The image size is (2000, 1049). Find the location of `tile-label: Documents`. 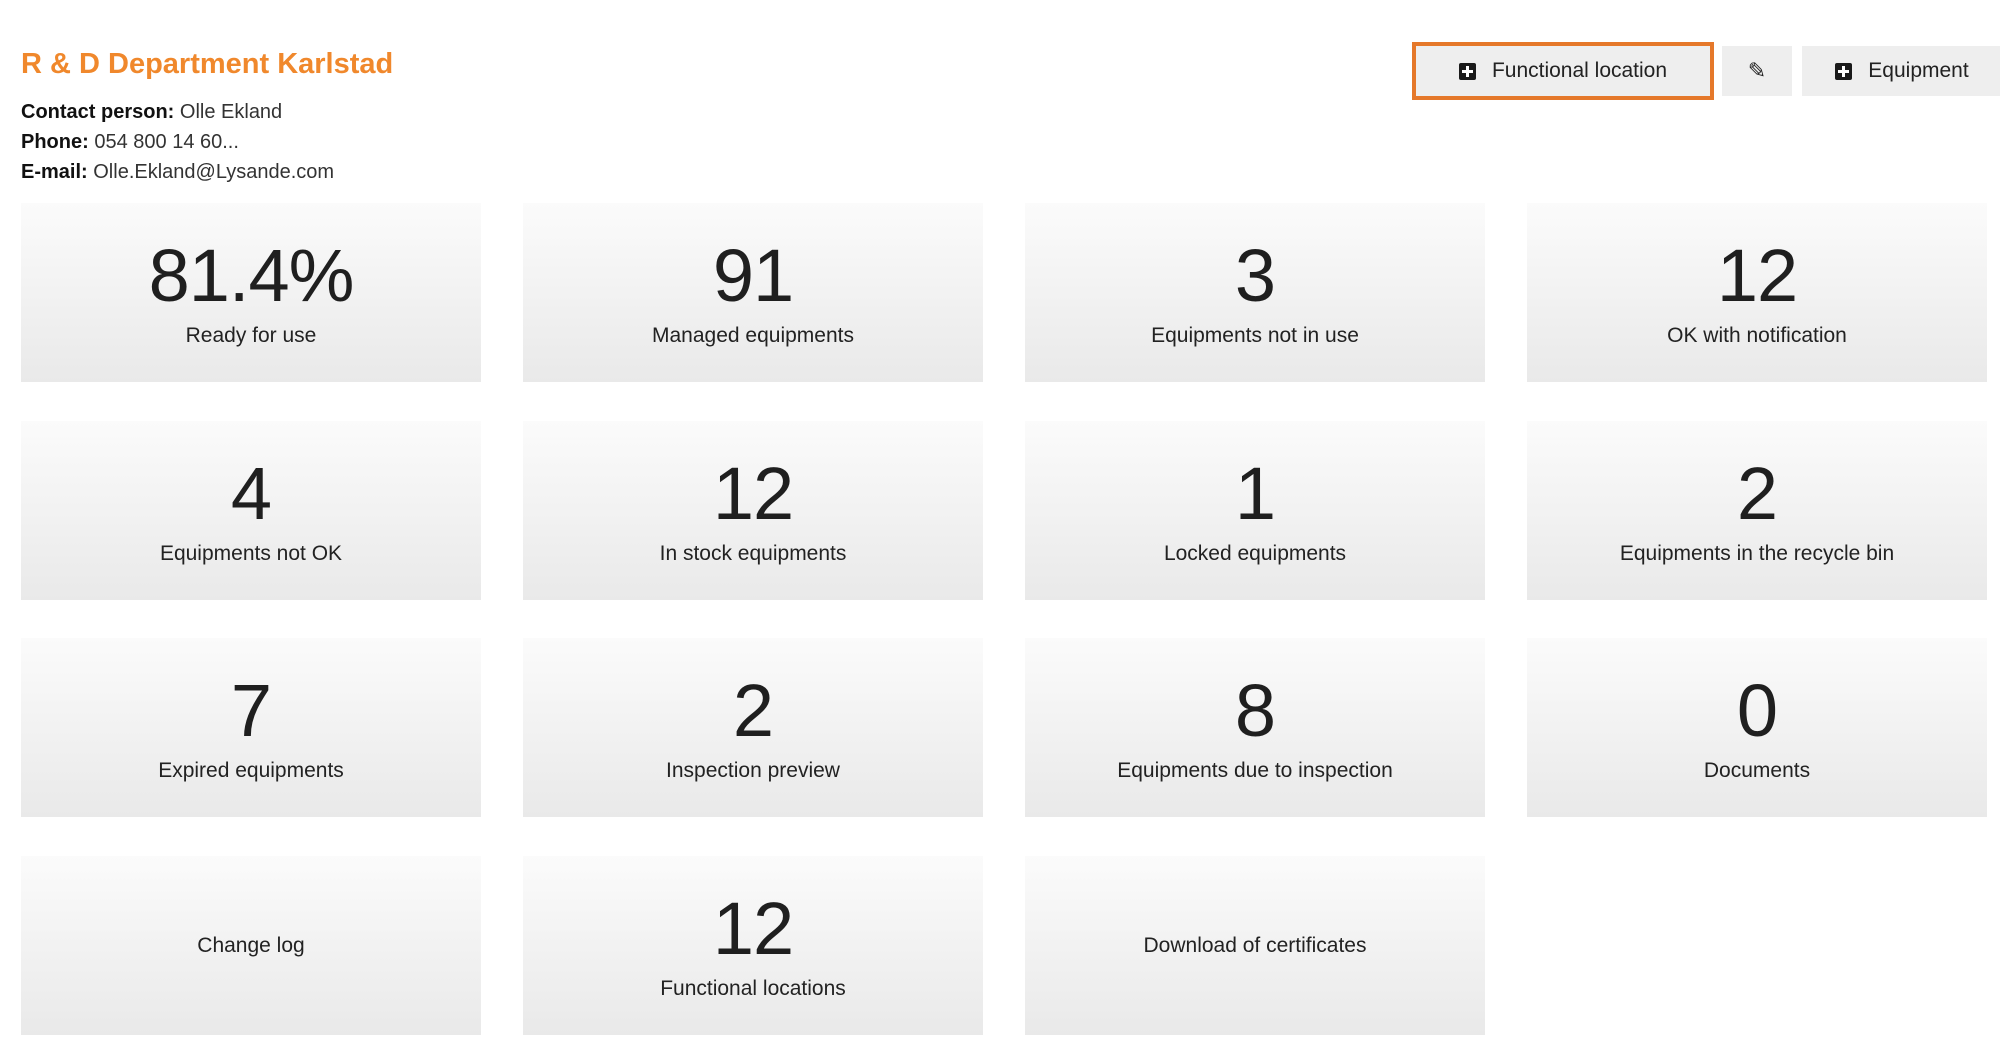

tile-label: Documents is located at coordinates (1757, 770).